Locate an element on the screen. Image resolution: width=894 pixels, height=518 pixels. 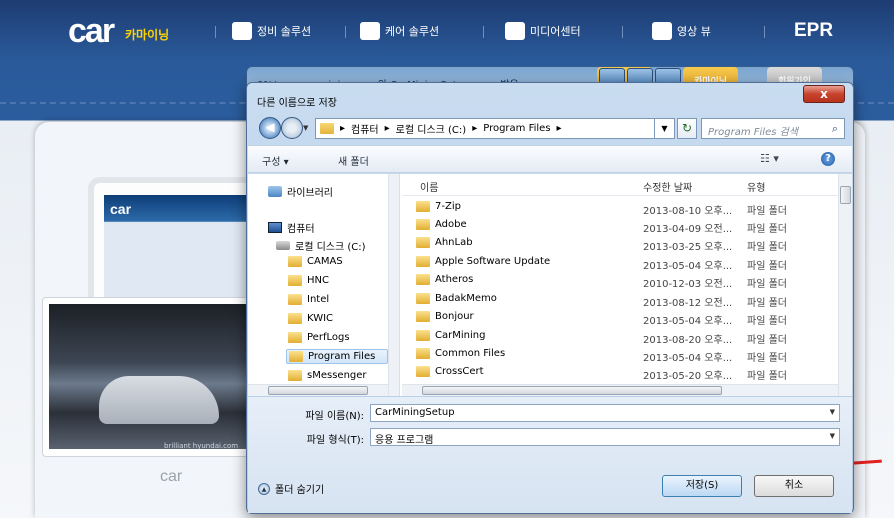
nav-local-disk: 로컬 디스크 (C:) is located at coordinates (321, 245).